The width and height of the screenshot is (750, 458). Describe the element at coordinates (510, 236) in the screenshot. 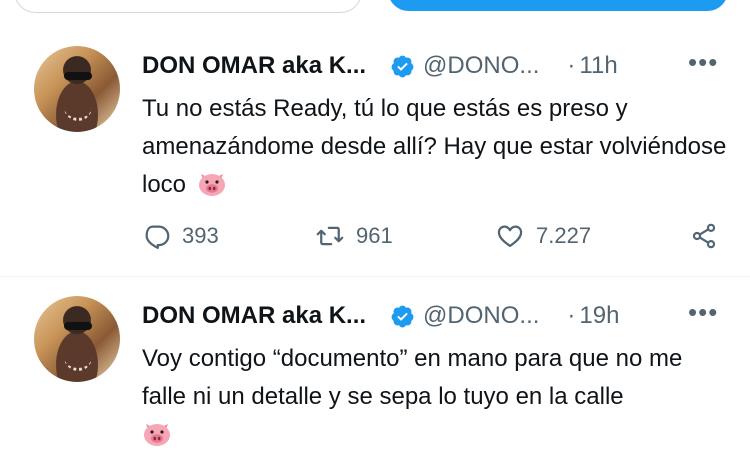

I see `heart-icon` at that location.